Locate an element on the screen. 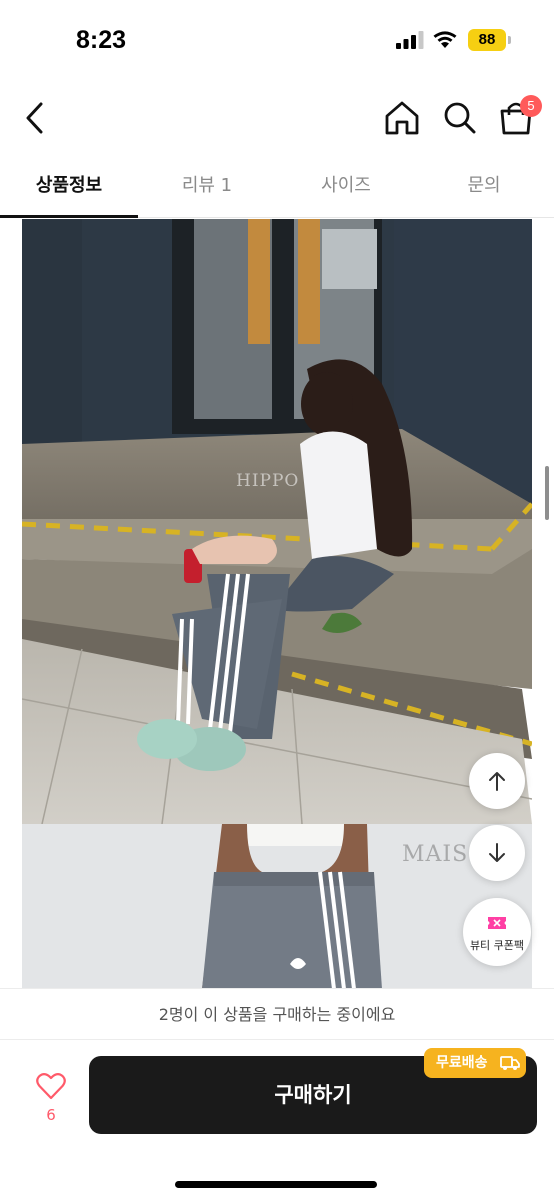  product-tabs: 상품정보 리뷰 1 사이즈 문의 is located at coordinates (277, 187).